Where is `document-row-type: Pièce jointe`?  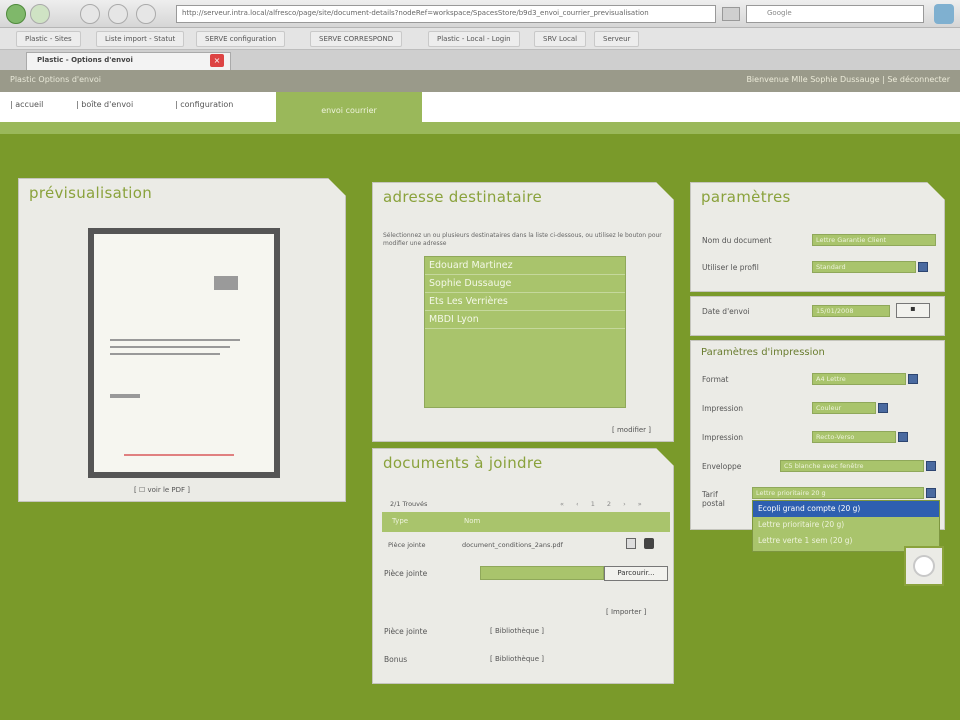
document-row-type: Pièce jointe is located at coordinates (407, 545).